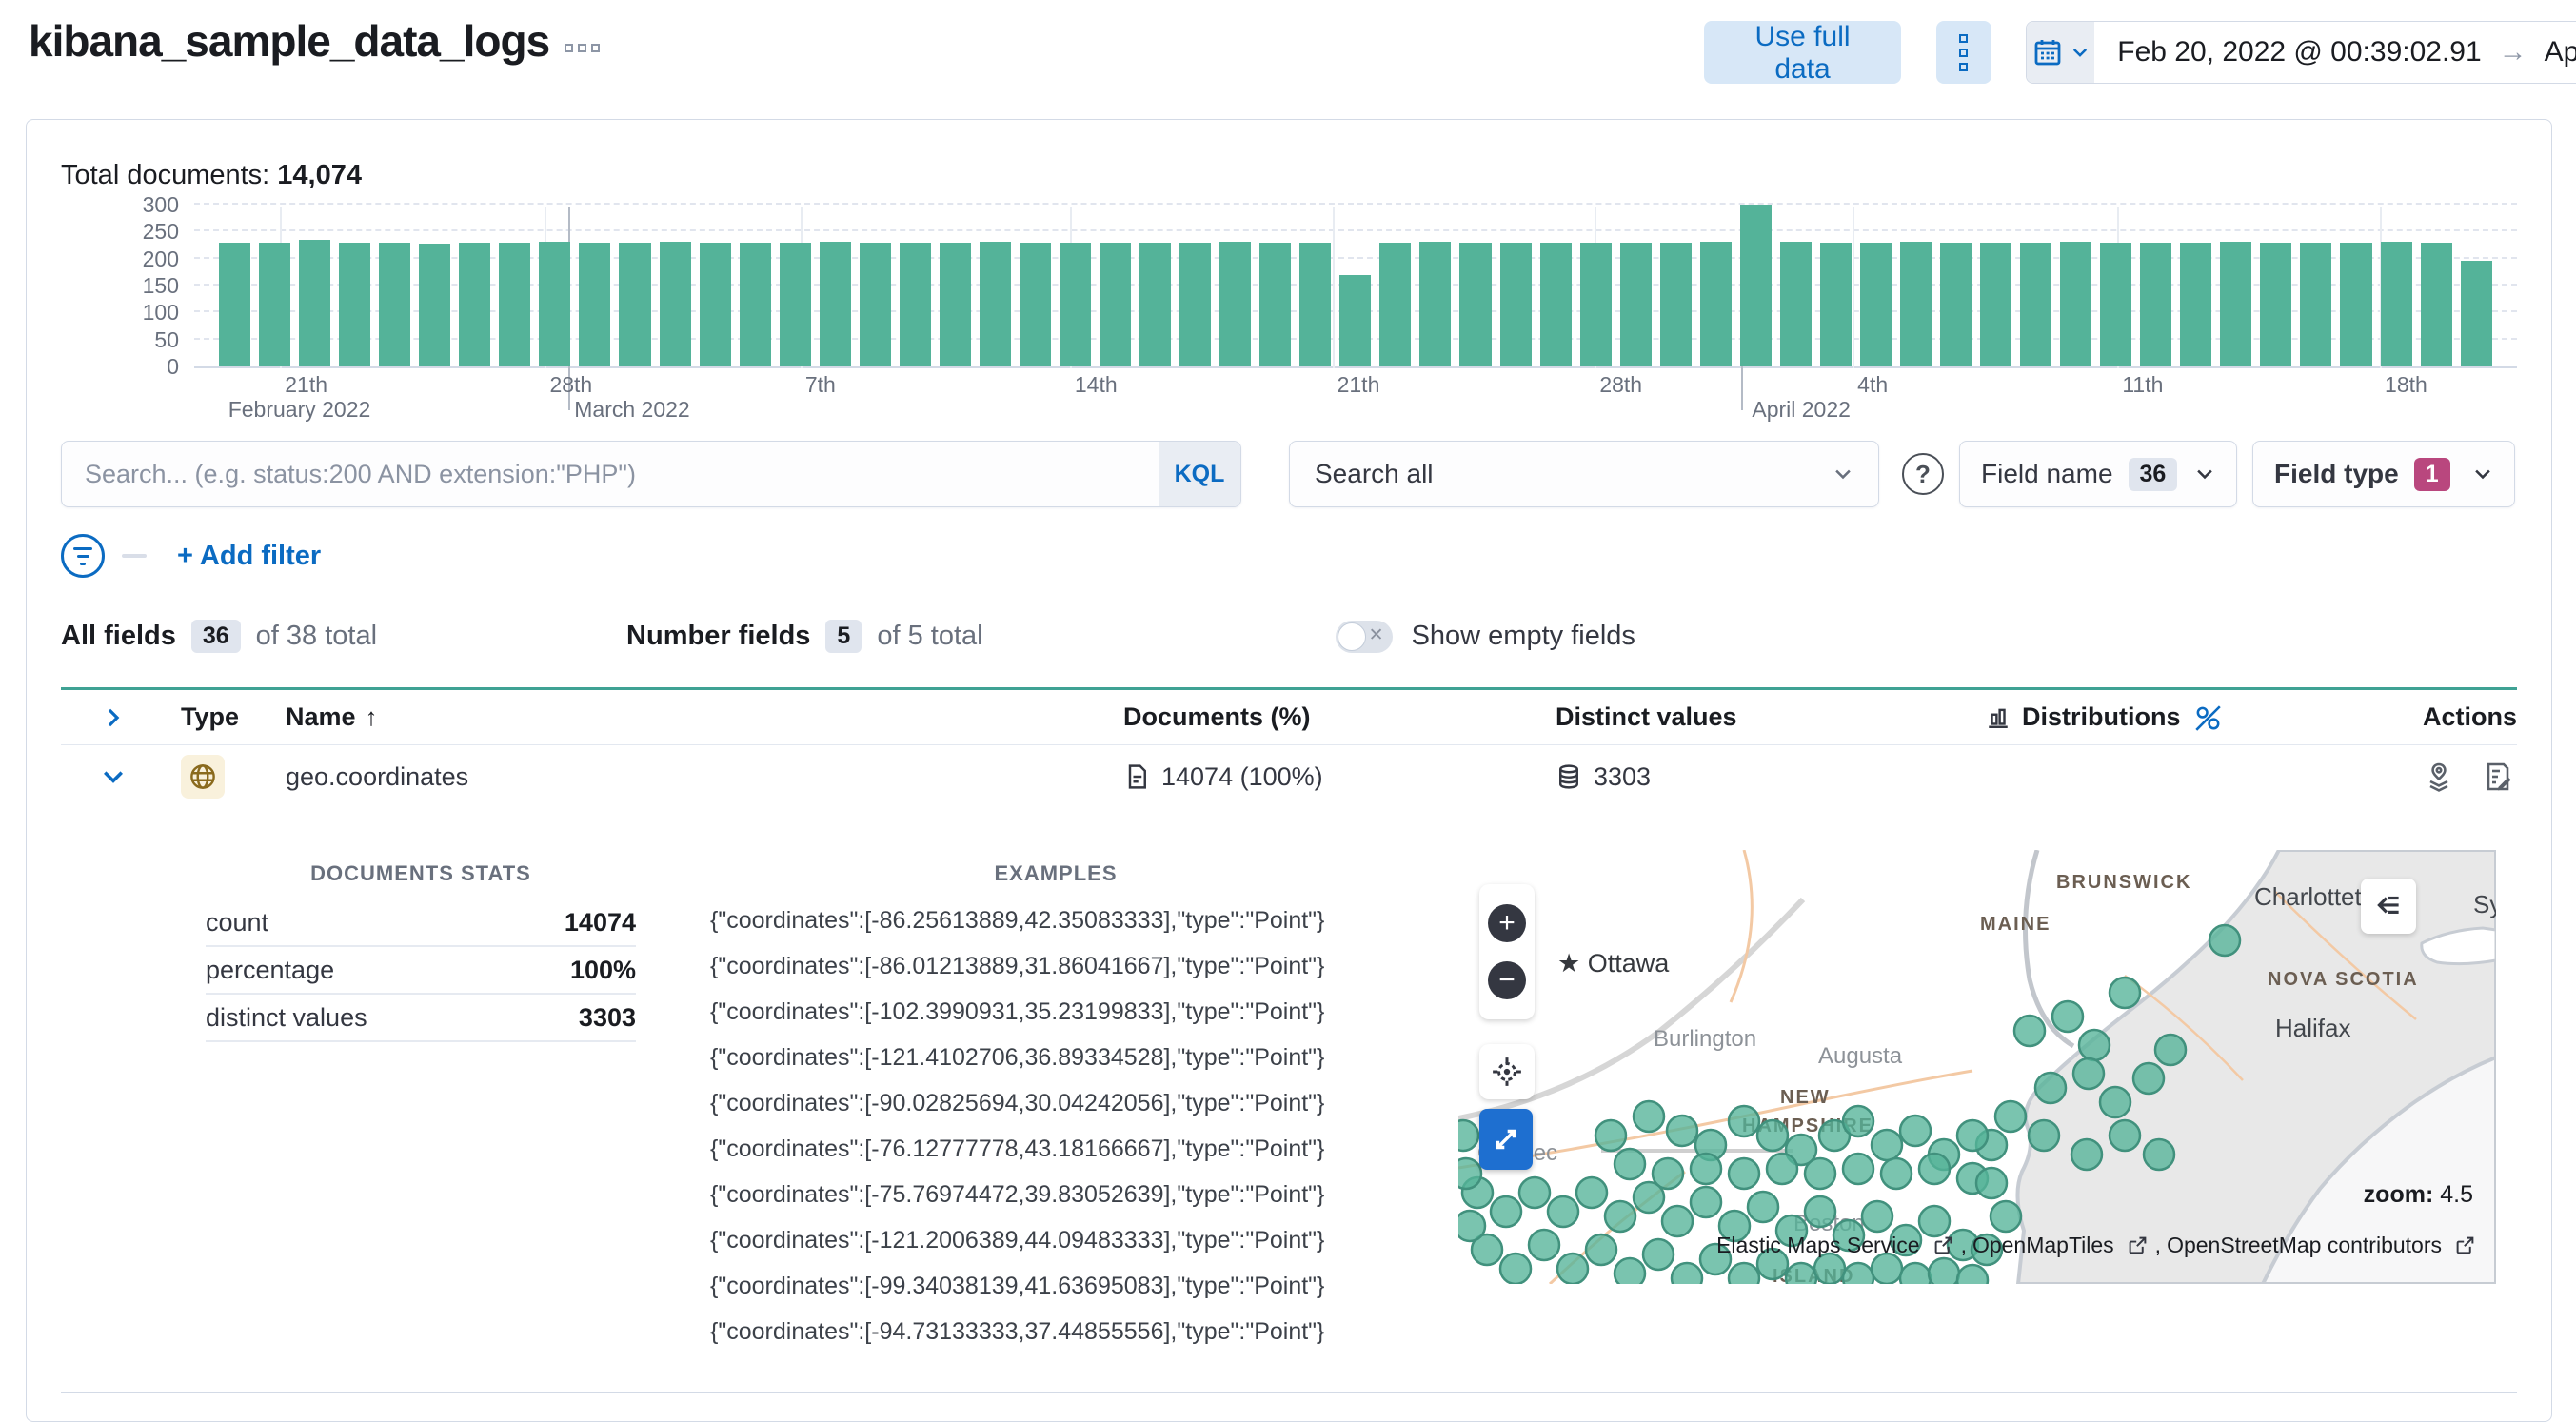 Image resolution: width=2576 pixels, height=1422 pixels. Describe the element at coordinates (1963, 52) in the screenshot. I see `more-options-button` at that location.